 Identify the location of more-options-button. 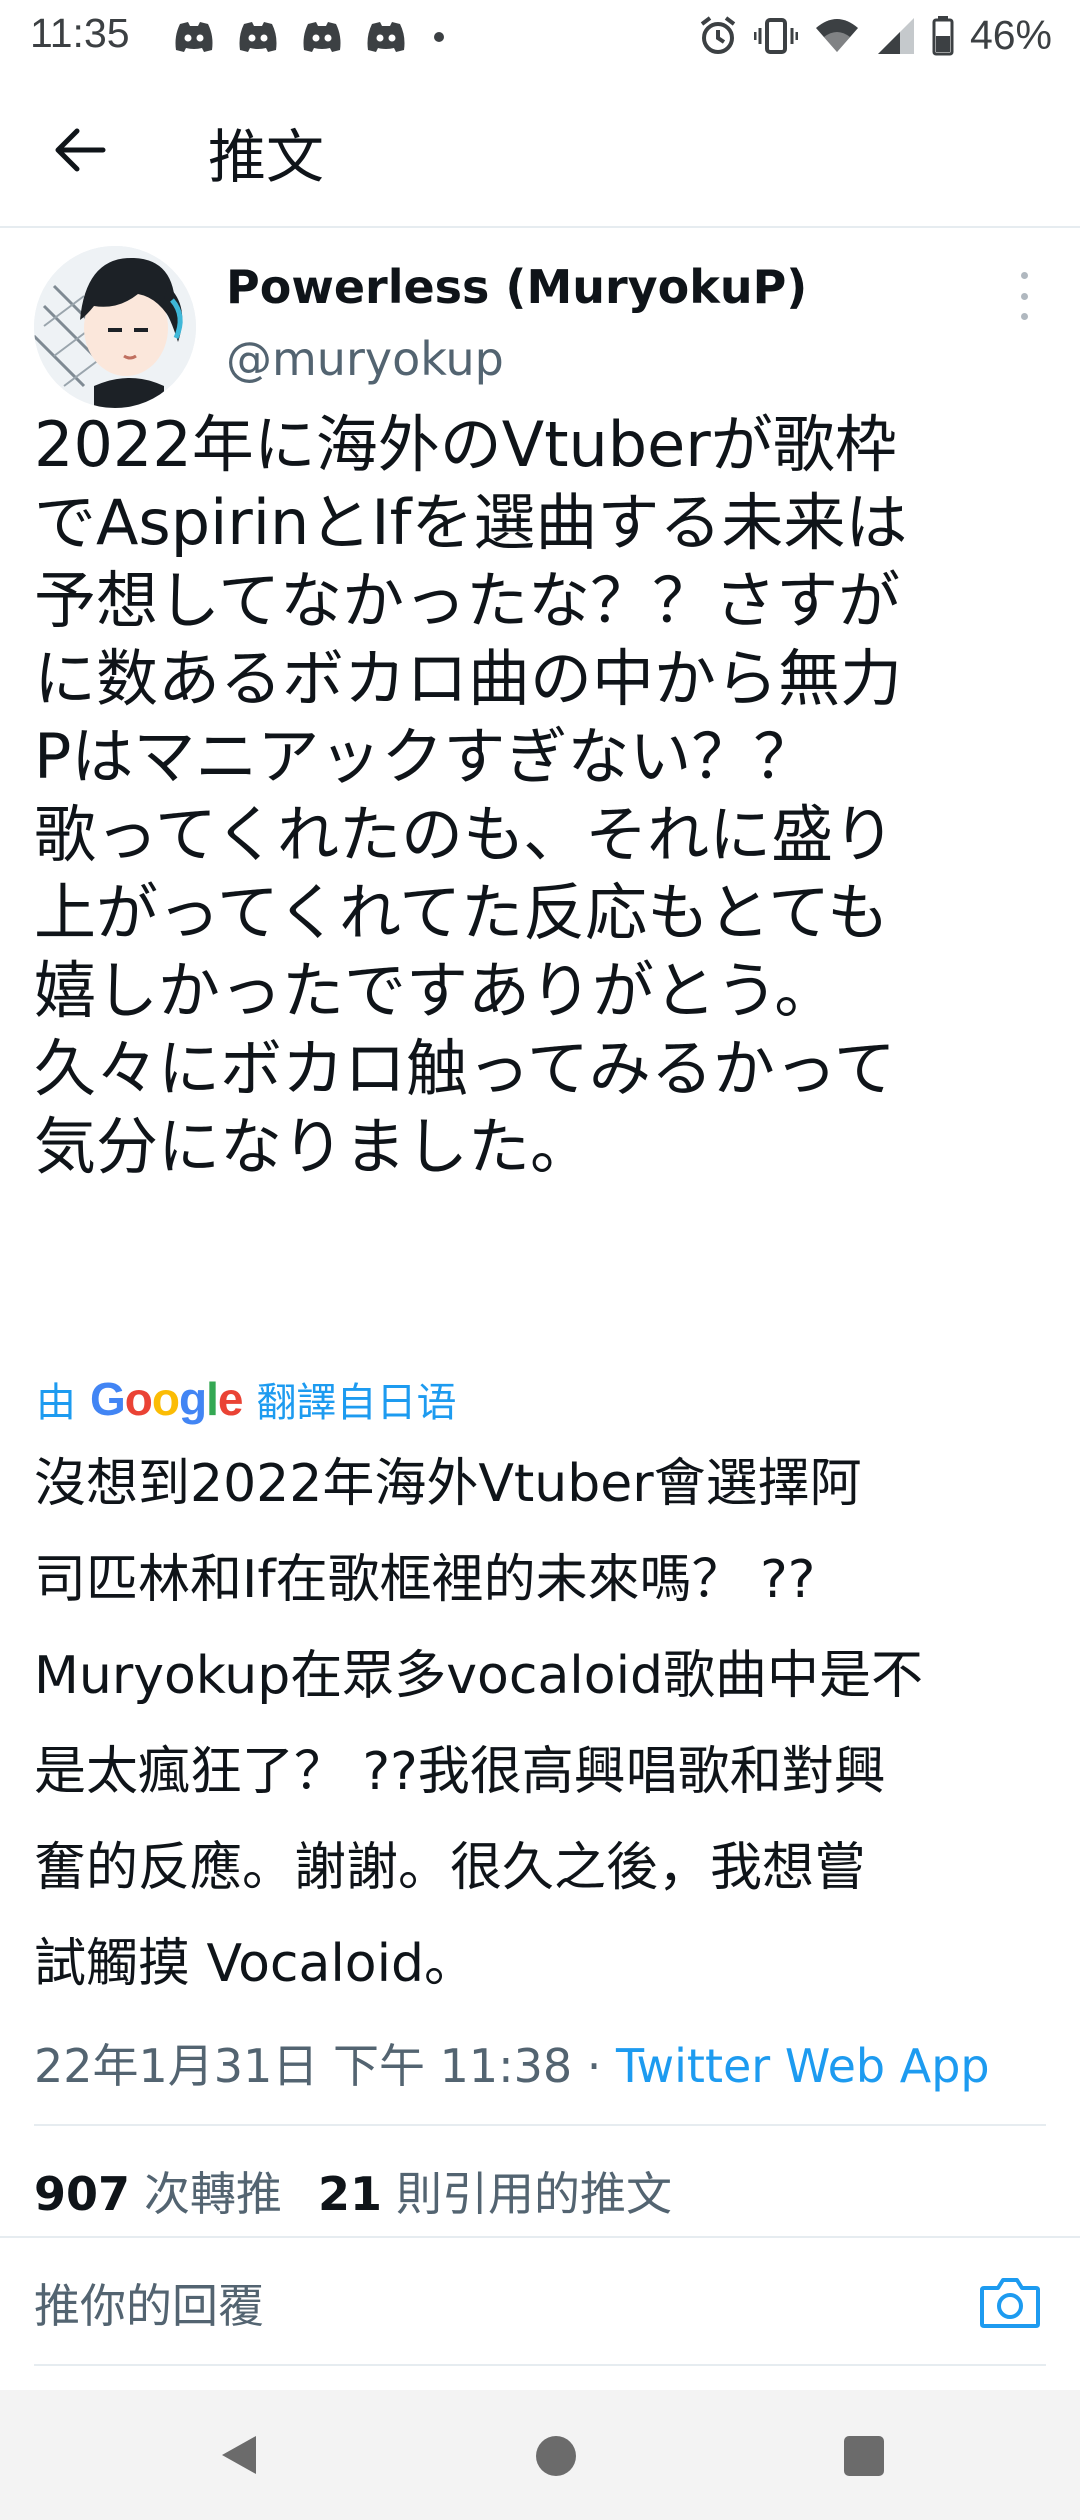
(1024, 296).